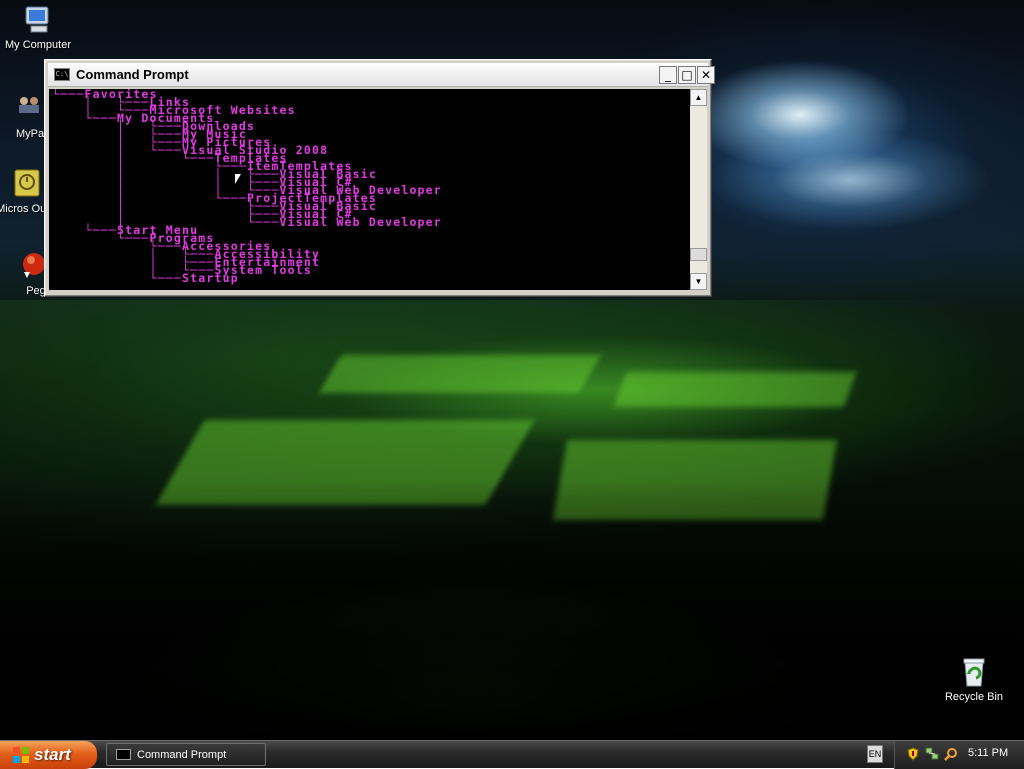 Image resolution: width=1024 pixels, height=769 pixels. Describe the element at coordinates (30, 109) in the screenshot. I see `folder-people-icon` at that location.